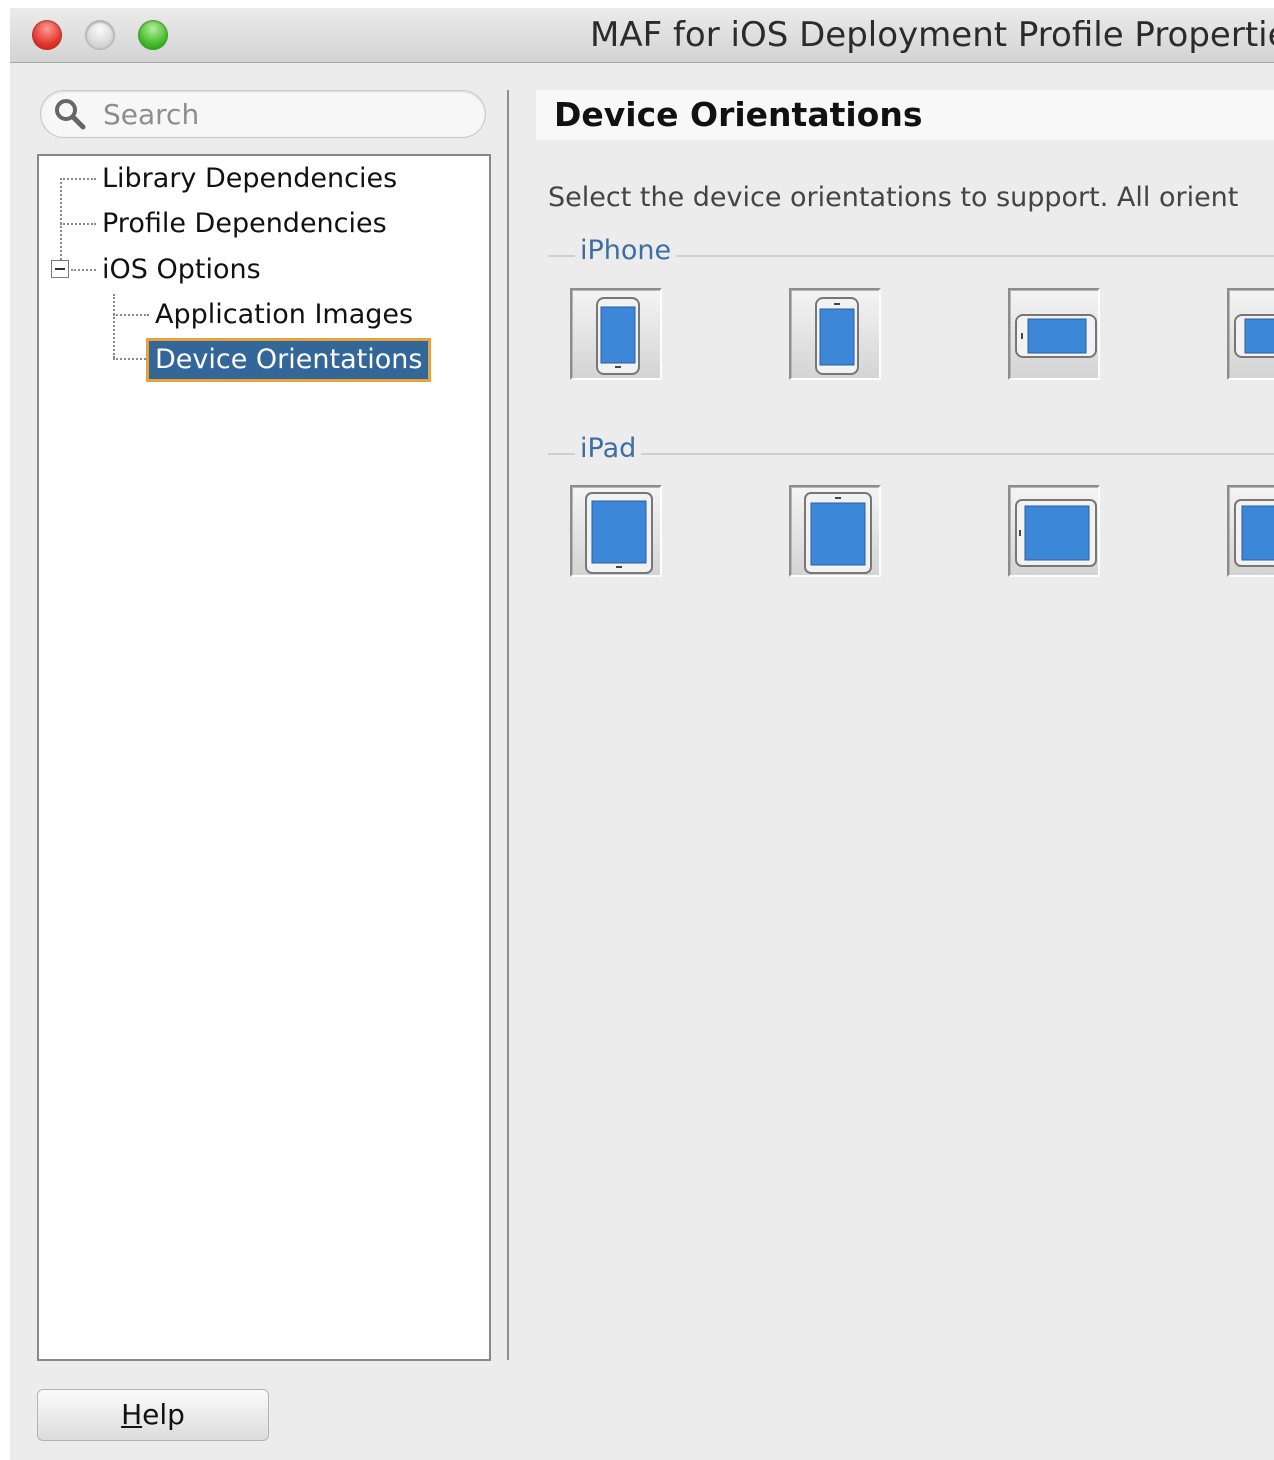 The width and height of the screenshot is (1274, 1460). I want to click on iphone-landscape-right-toggle, so click(1250, 334).